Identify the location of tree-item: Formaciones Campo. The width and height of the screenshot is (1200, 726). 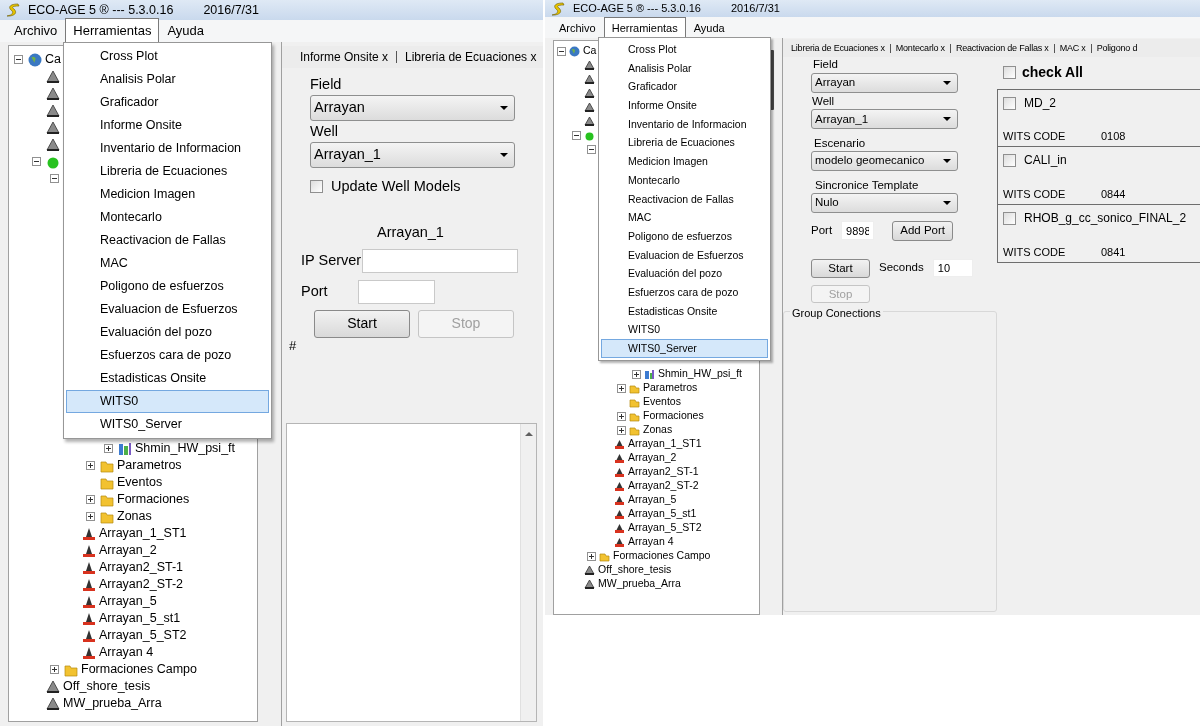
(137, 669).